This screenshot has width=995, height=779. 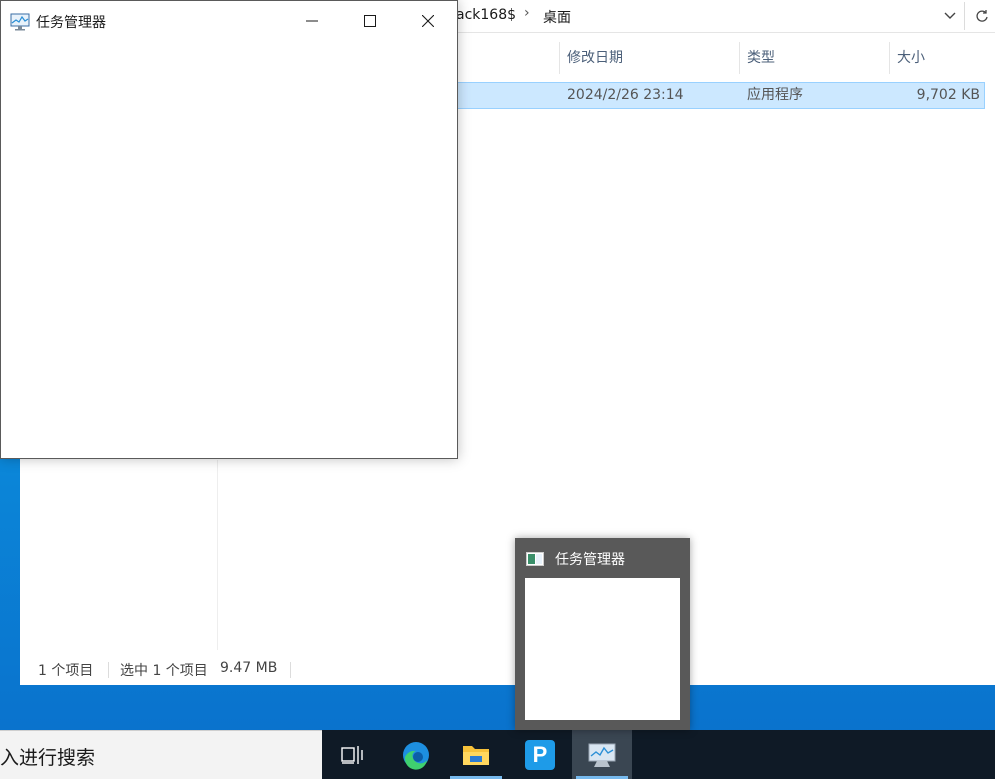 I want to click on file-explorer-button, so click(x=476, y=754).